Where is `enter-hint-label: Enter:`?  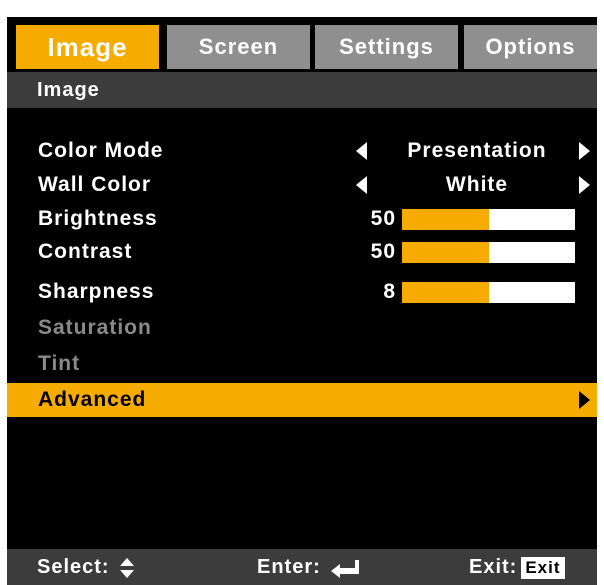 enter-hint-label: Enter: is located at coordinates (289, 567).